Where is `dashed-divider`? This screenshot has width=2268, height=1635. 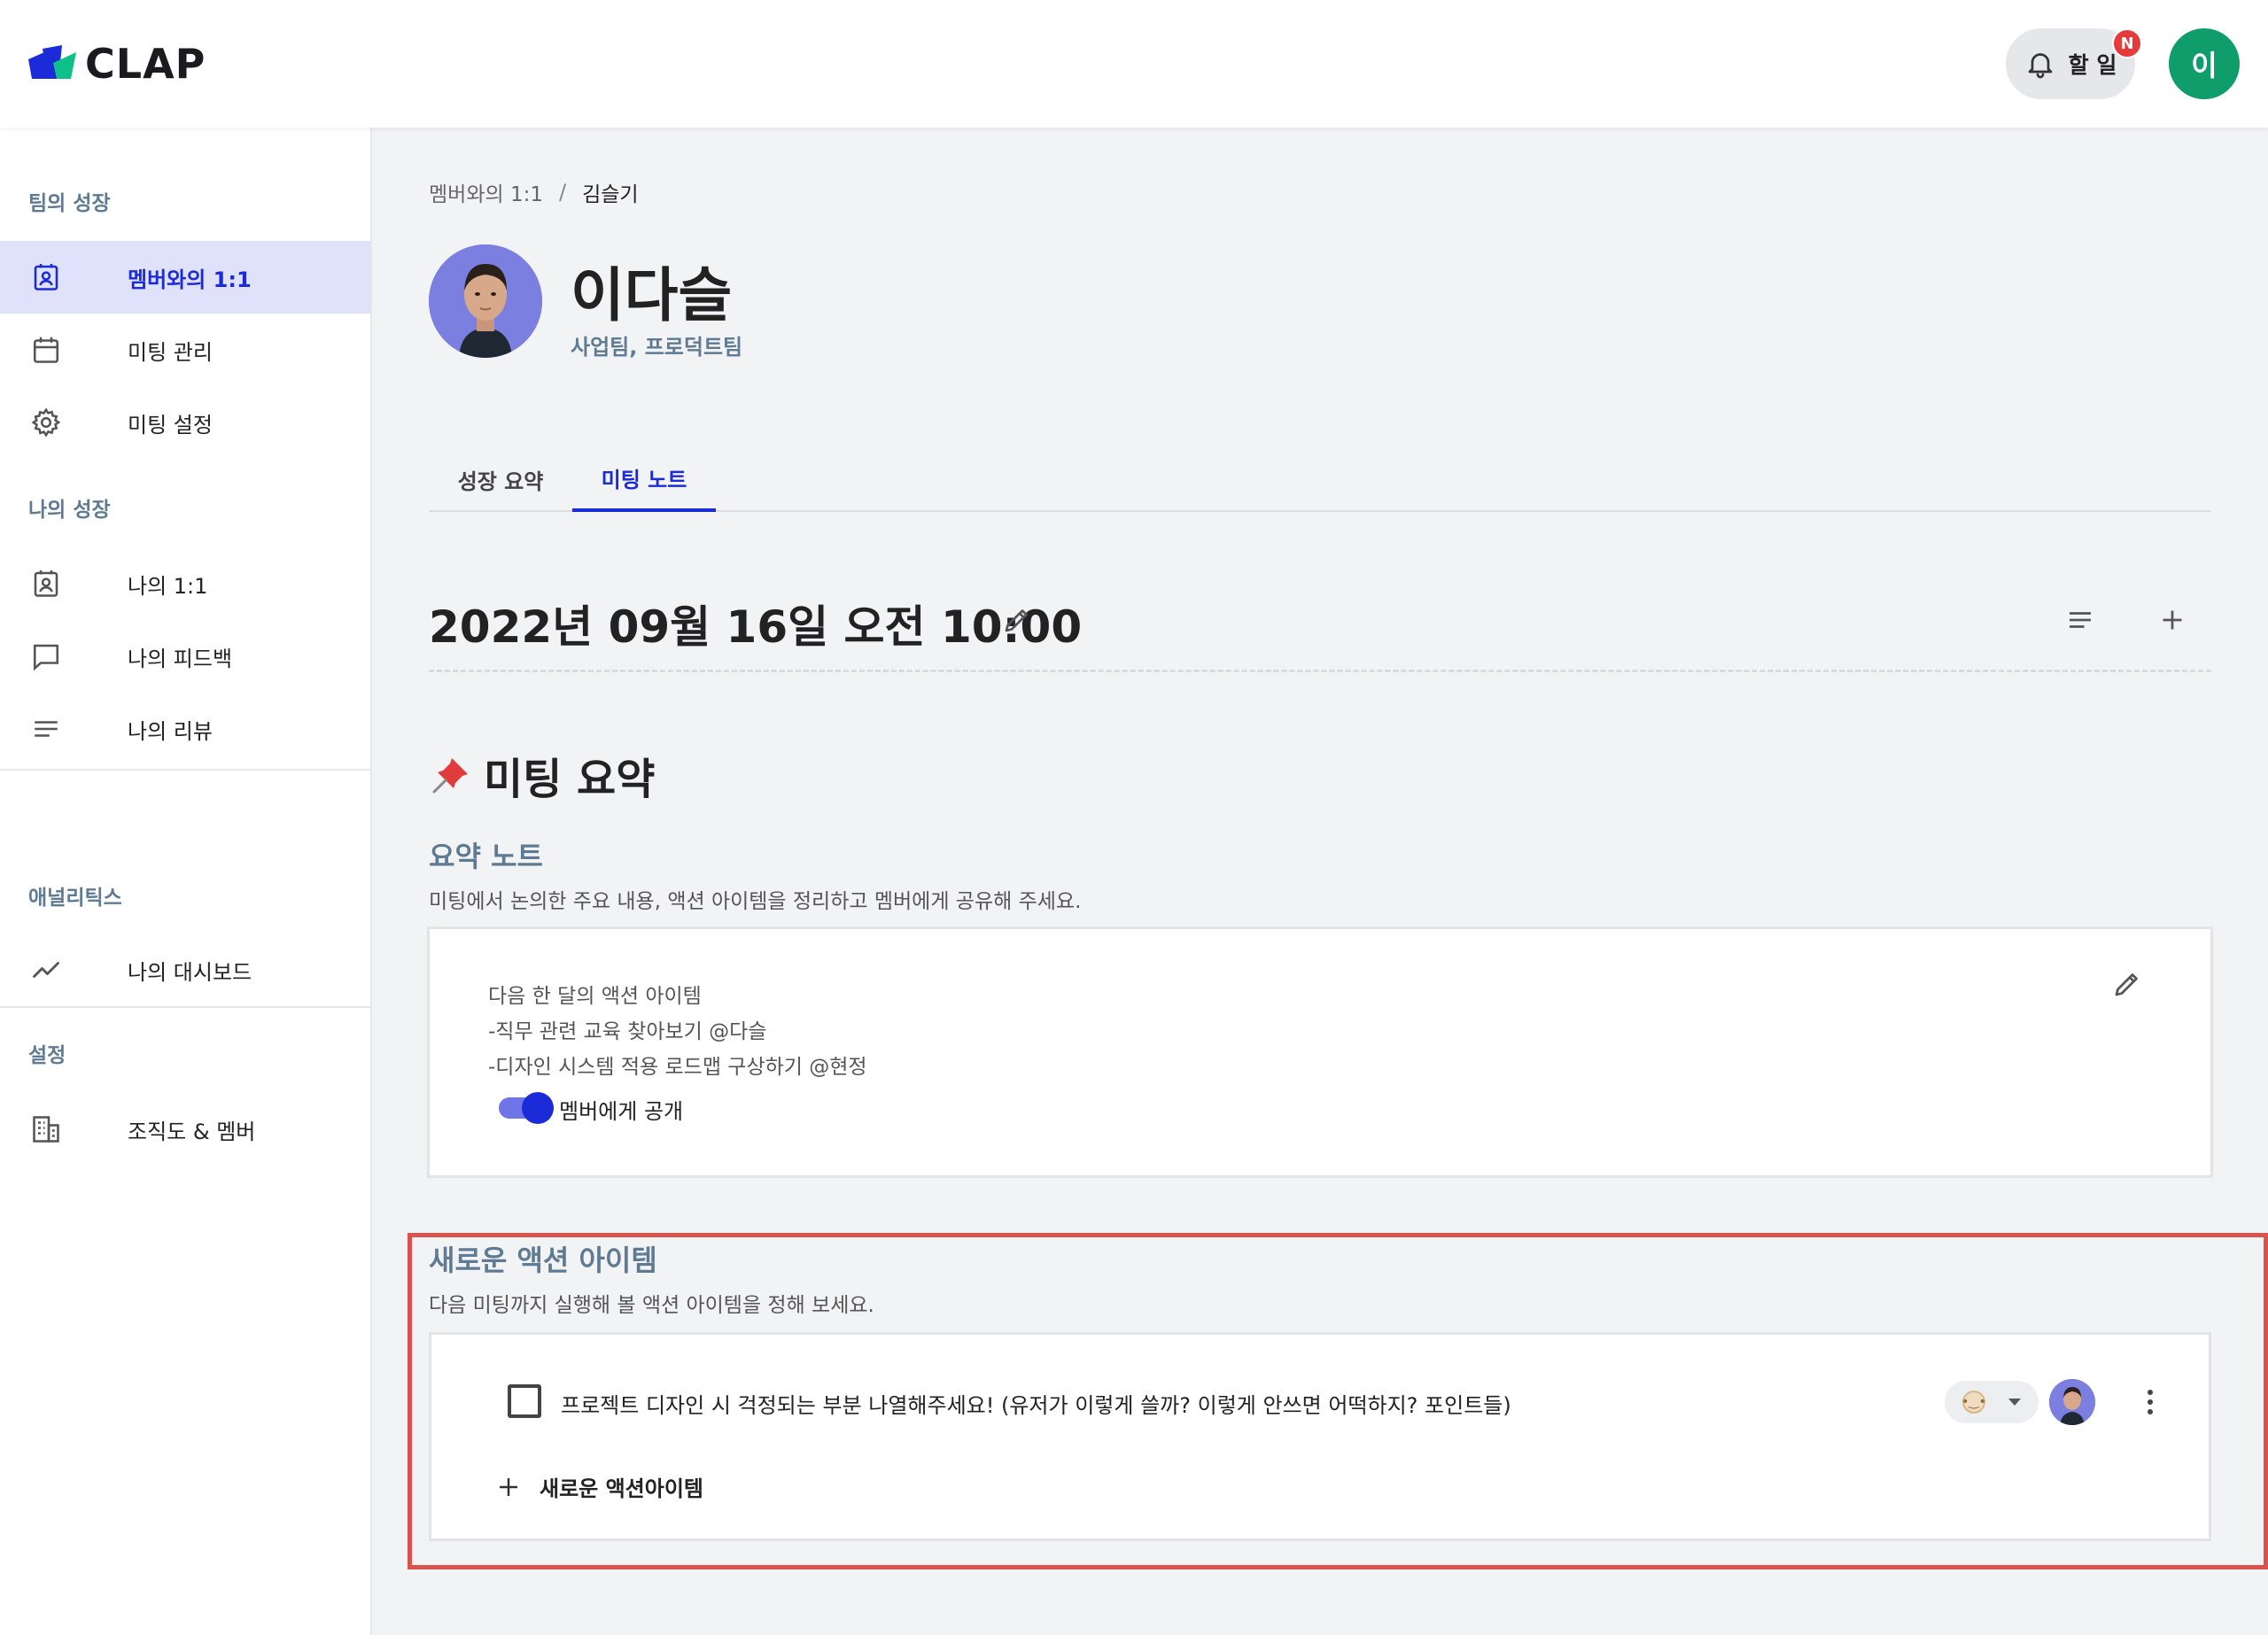 dashed-divider is located at coordinates (1320, 671).